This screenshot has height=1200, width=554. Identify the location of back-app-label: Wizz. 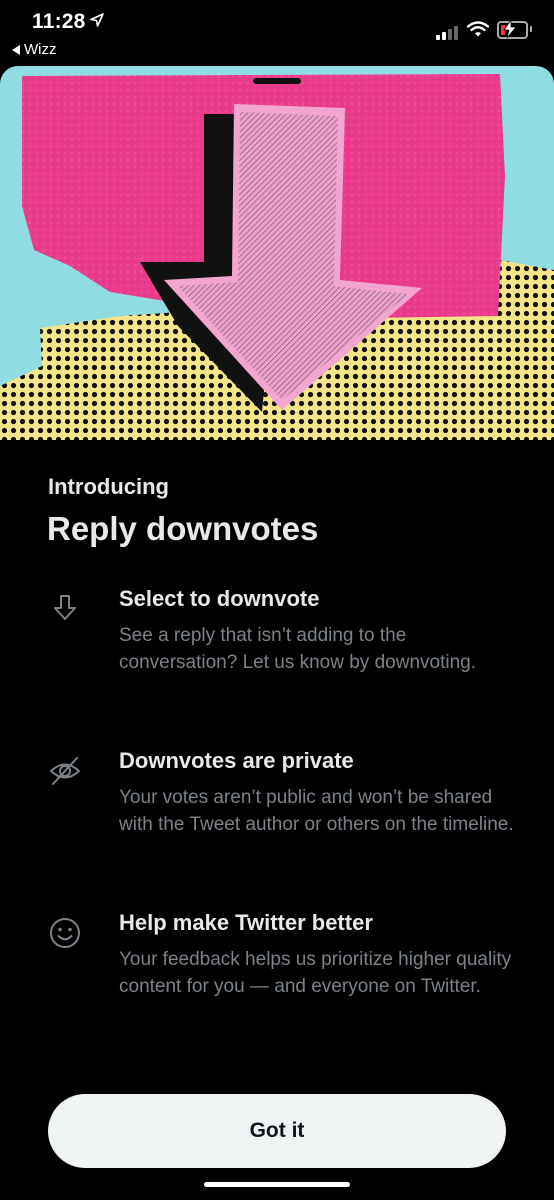
(40, 49).